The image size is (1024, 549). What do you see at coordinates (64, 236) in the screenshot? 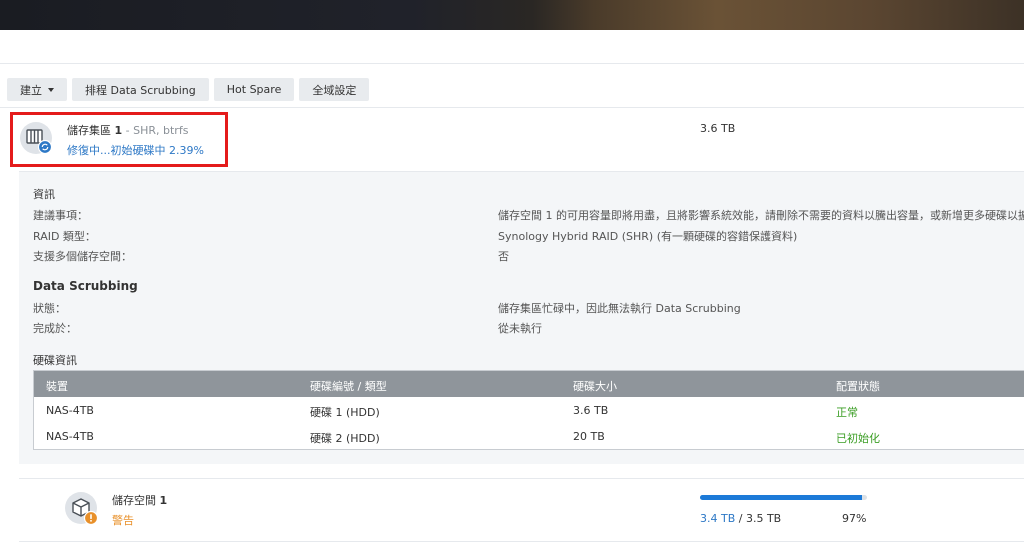
I see `info-label: RAID 類型：` at bounding box center [64, 236].